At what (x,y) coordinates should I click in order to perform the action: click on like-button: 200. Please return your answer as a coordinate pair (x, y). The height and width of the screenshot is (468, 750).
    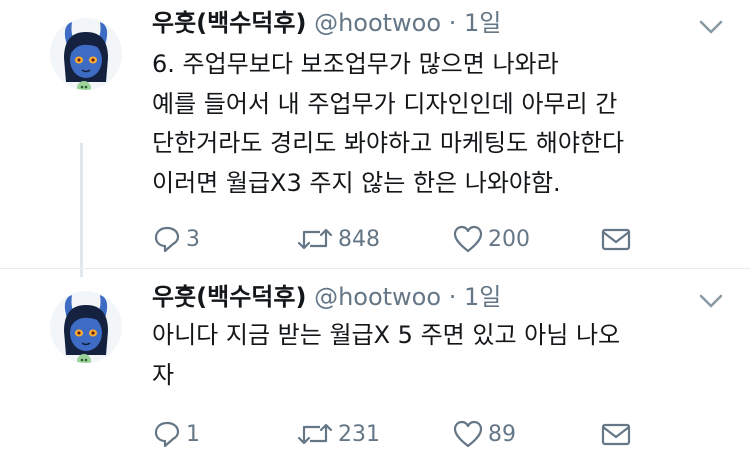
    Looking at the image, I should click on (491, 239).